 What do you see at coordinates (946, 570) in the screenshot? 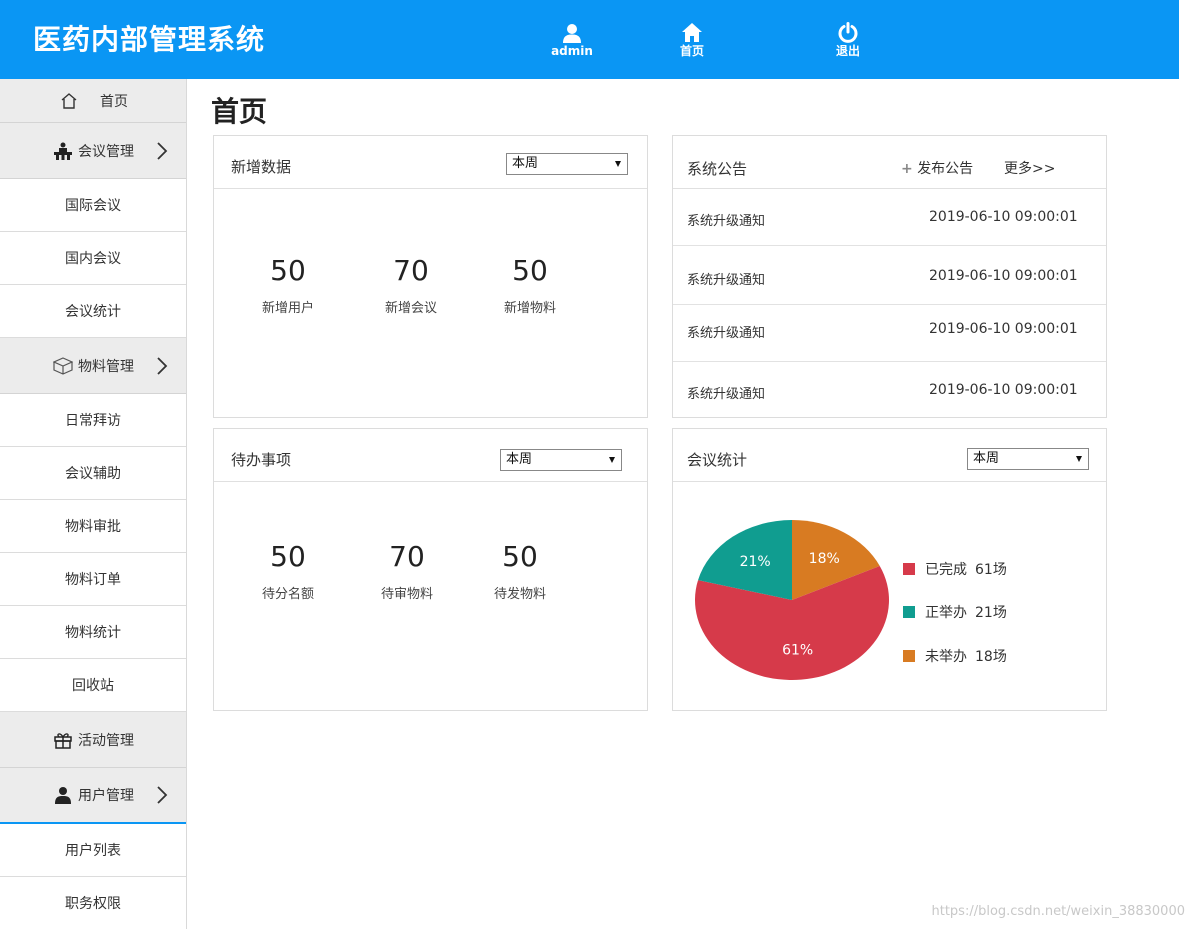
I see `legend-label: 已完成` at bounding box center [946, 570].